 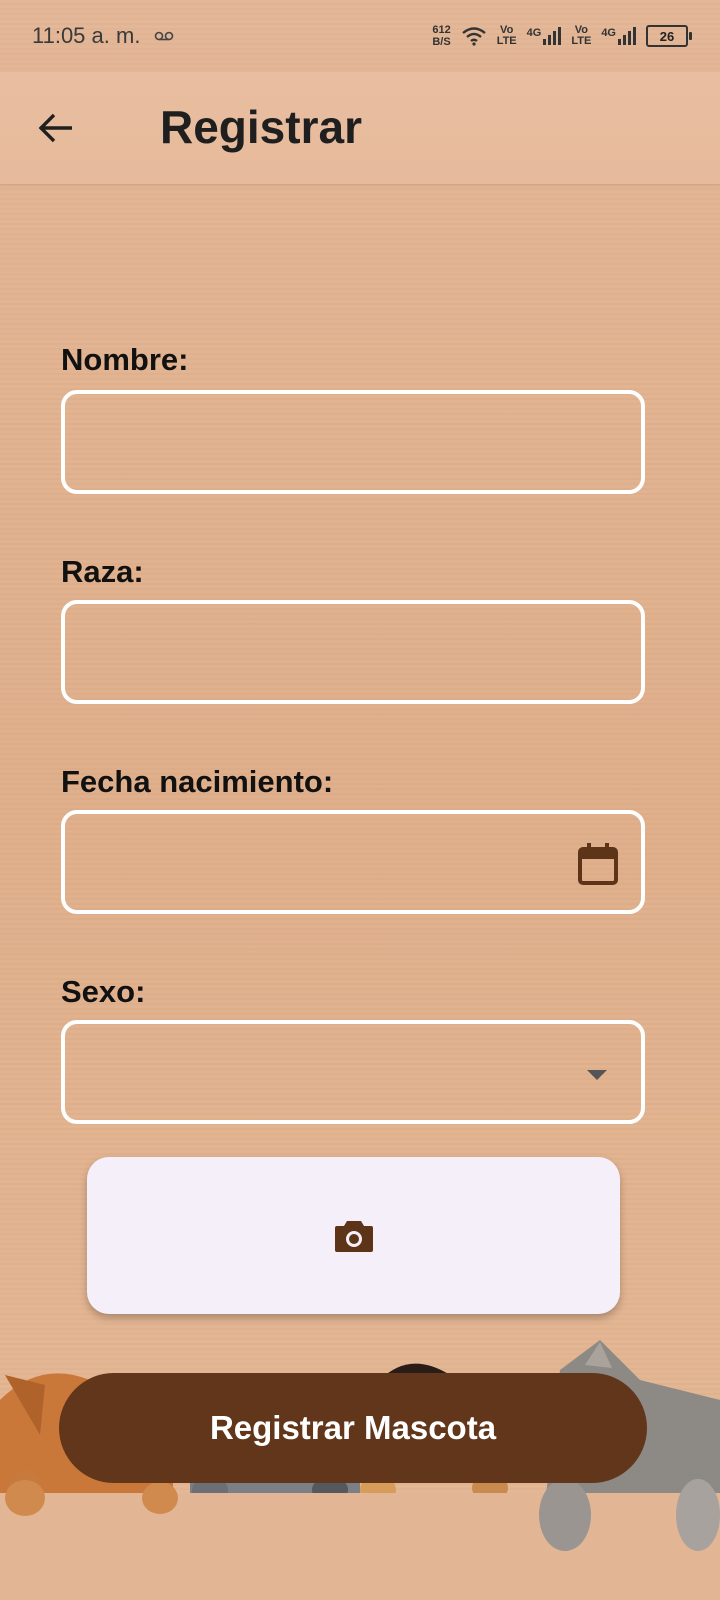 I want to click on dropdown-arrow-icon, so click(x=597, y=1075).